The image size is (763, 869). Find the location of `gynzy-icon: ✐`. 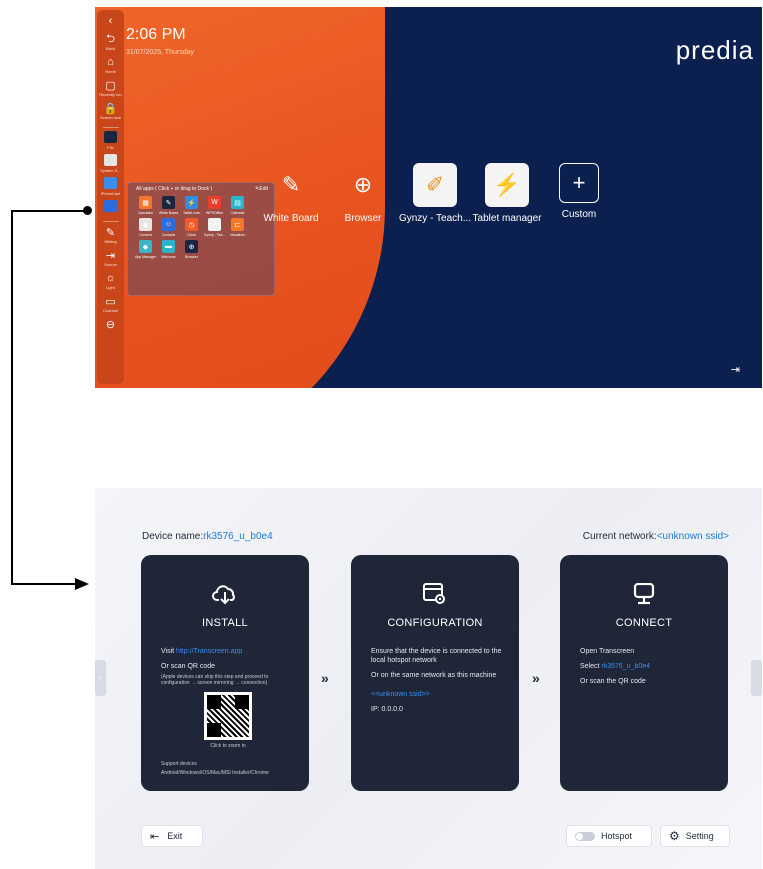

gynzy-icon: ✐ is located at coordinates (435, 185).